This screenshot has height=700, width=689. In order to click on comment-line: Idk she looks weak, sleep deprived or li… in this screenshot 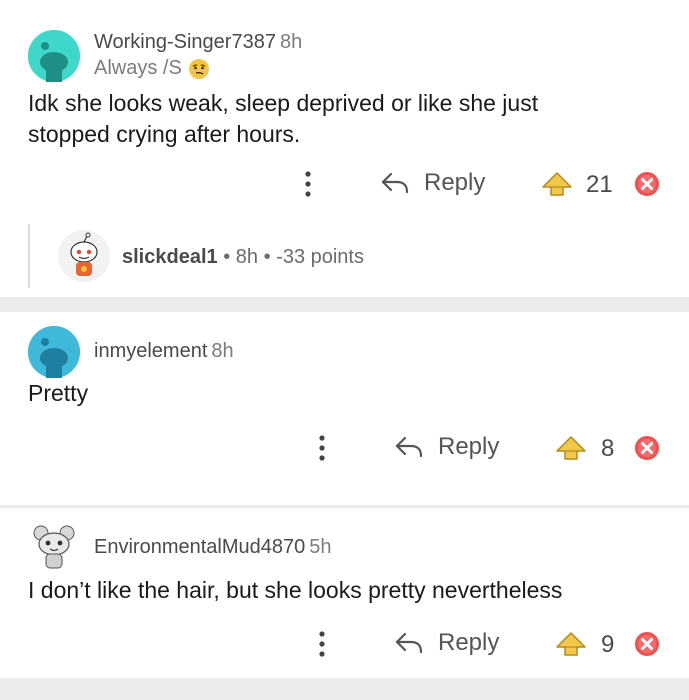, I will do `click(283, 103)`.